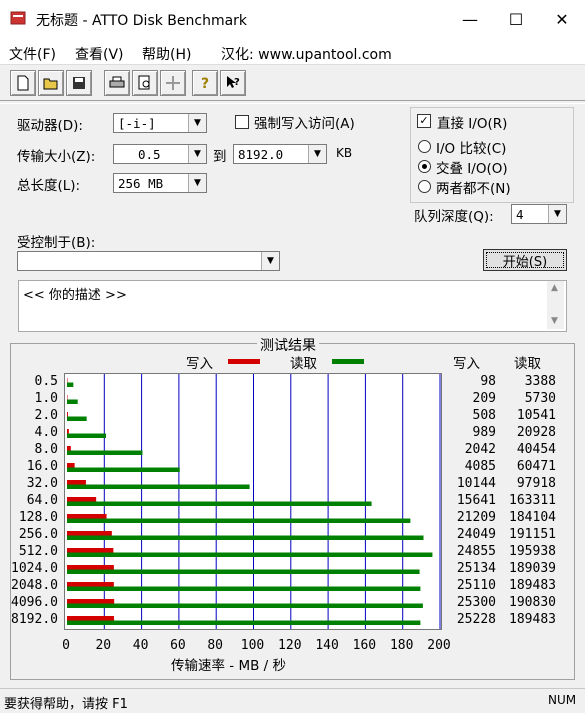 This screenshot has width=585, height=713. I want to click on write-value: 209, so click(484, 398).